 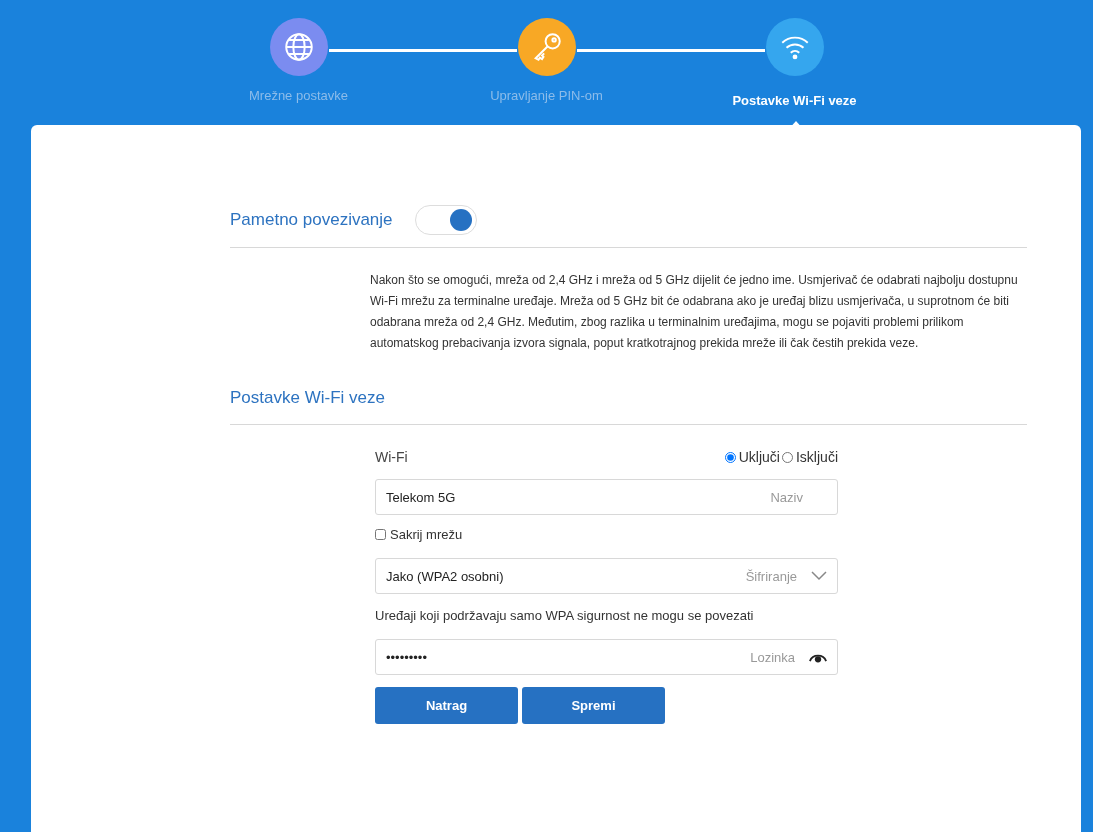 What do you see at coordinates (759, 457) in the screenshot?
I see `radio-label: Uključi` at bounding box center [759, 457].